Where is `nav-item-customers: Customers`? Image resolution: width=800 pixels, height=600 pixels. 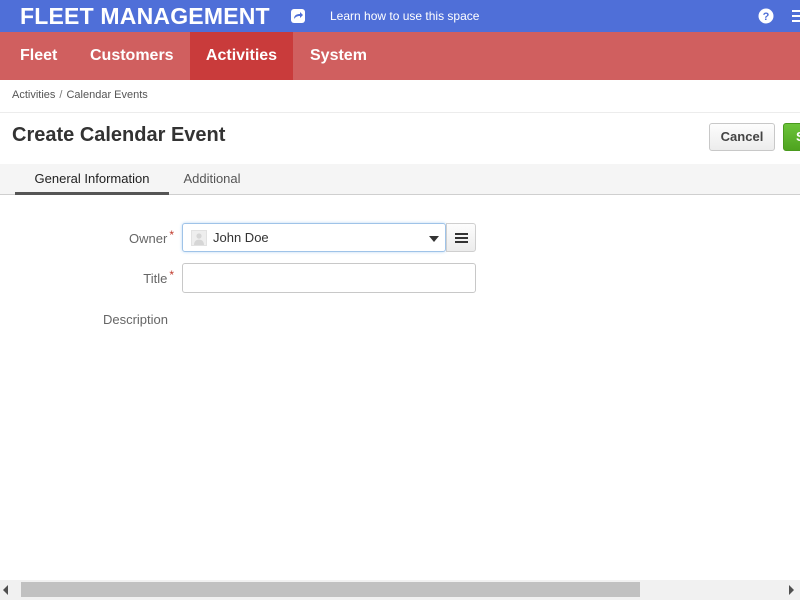 nav-item-customers: Customers is located at coordinates (132, 56).